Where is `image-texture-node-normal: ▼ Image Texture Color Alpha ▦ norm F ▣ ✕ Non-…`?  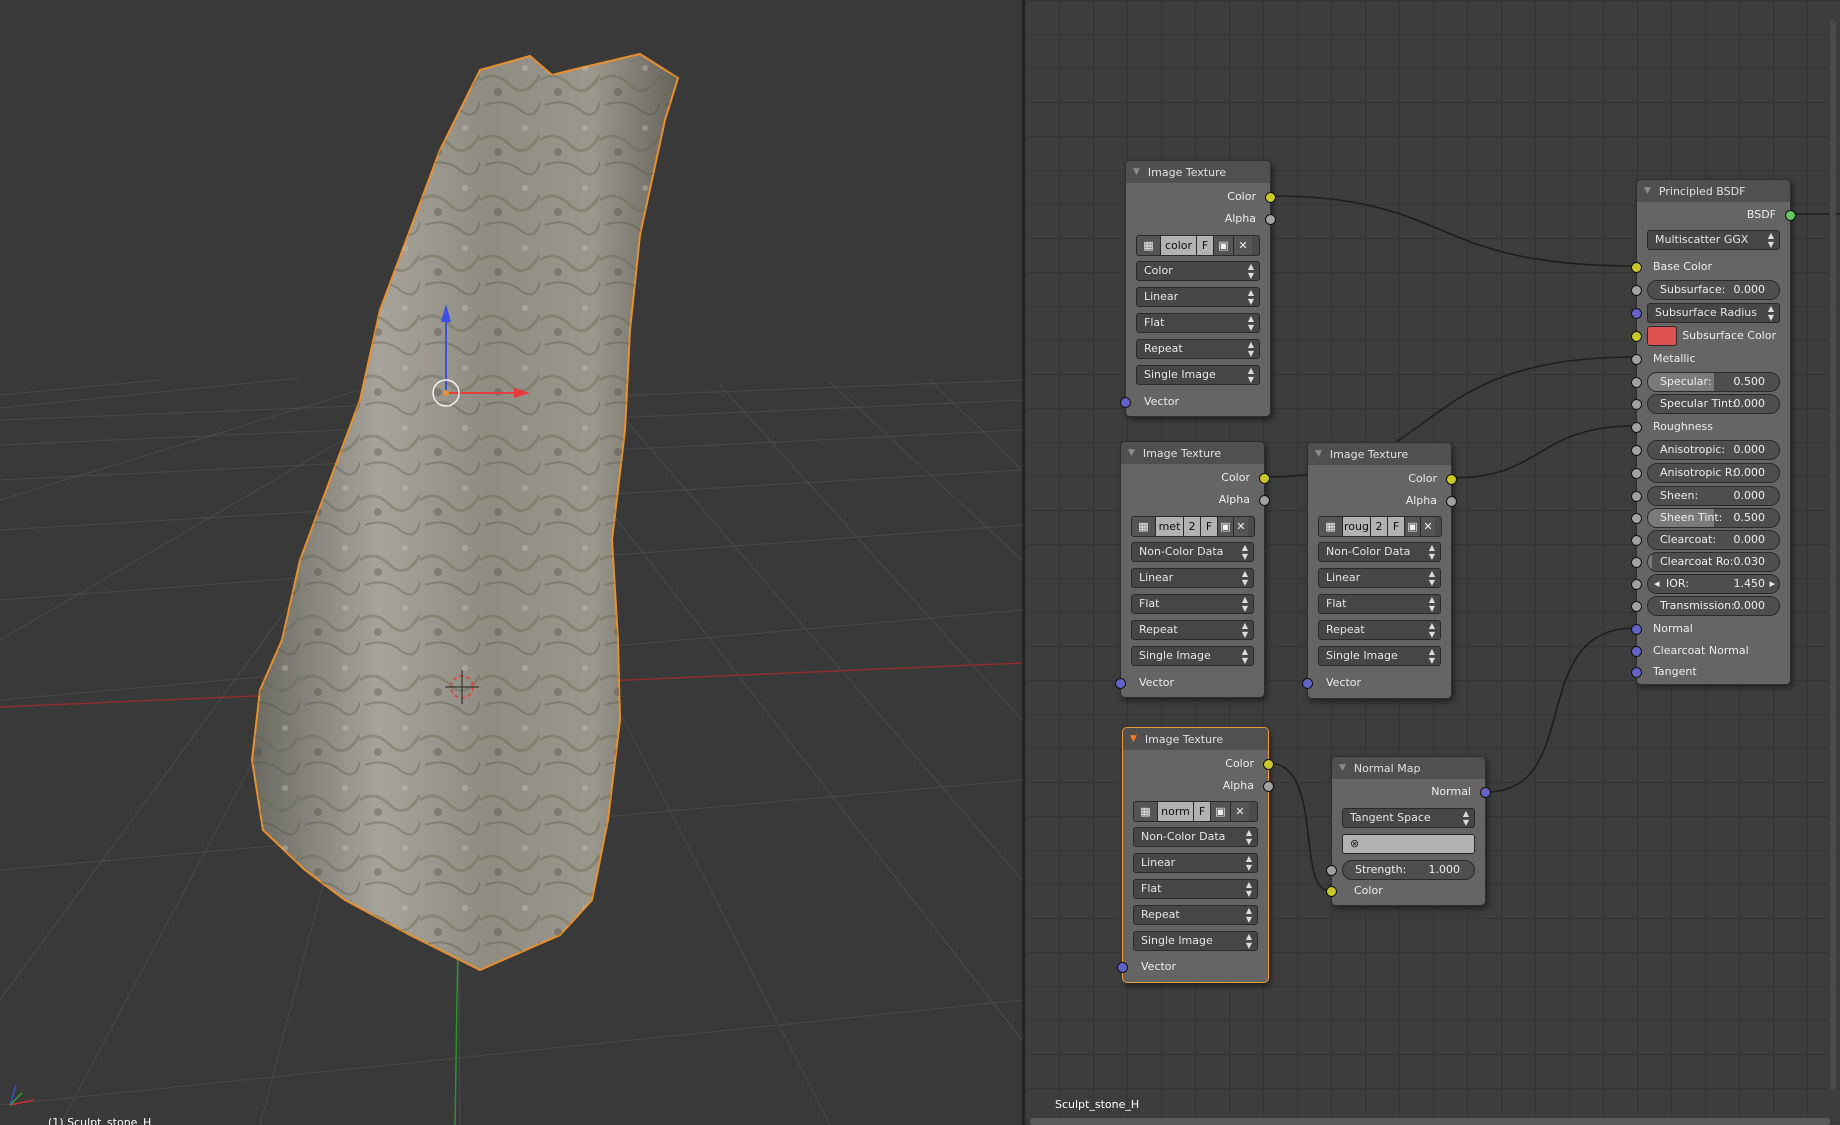 image-texture-node-normal: ▼ Image Texture Color Alpha ▦ norm F ▣ ✕ Non-… is located at coordinates (1195, 855).